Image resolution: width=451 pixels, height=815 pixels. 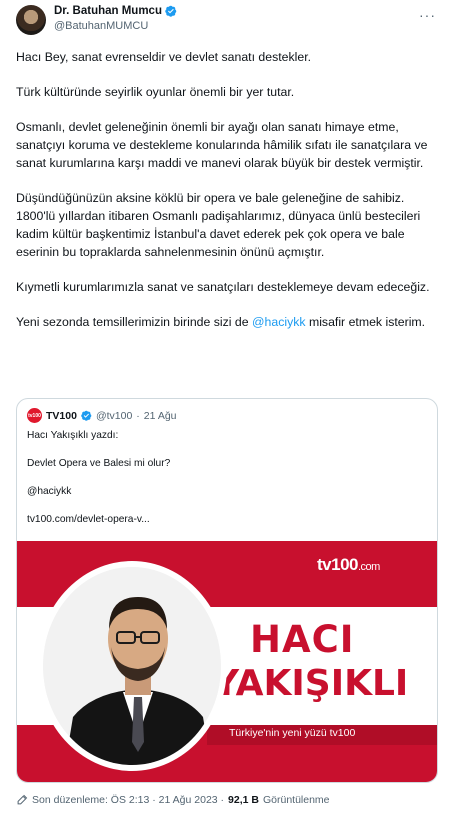 I want to click on quoted-handle: @tv100, so click(x=114, y=415).